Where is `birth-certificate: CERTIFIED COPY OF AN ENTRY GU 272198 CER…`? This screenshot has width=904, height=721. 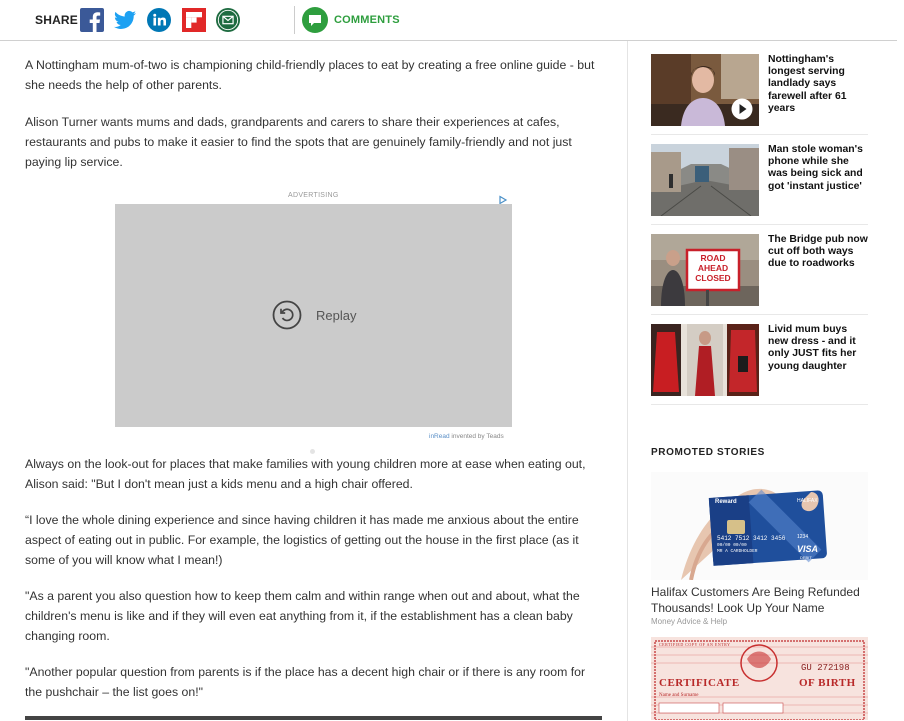 birth-certificate: CERTIFIED COPY OF AN ENTRY GU 272198 CER… is located at coordinates (759, 678).